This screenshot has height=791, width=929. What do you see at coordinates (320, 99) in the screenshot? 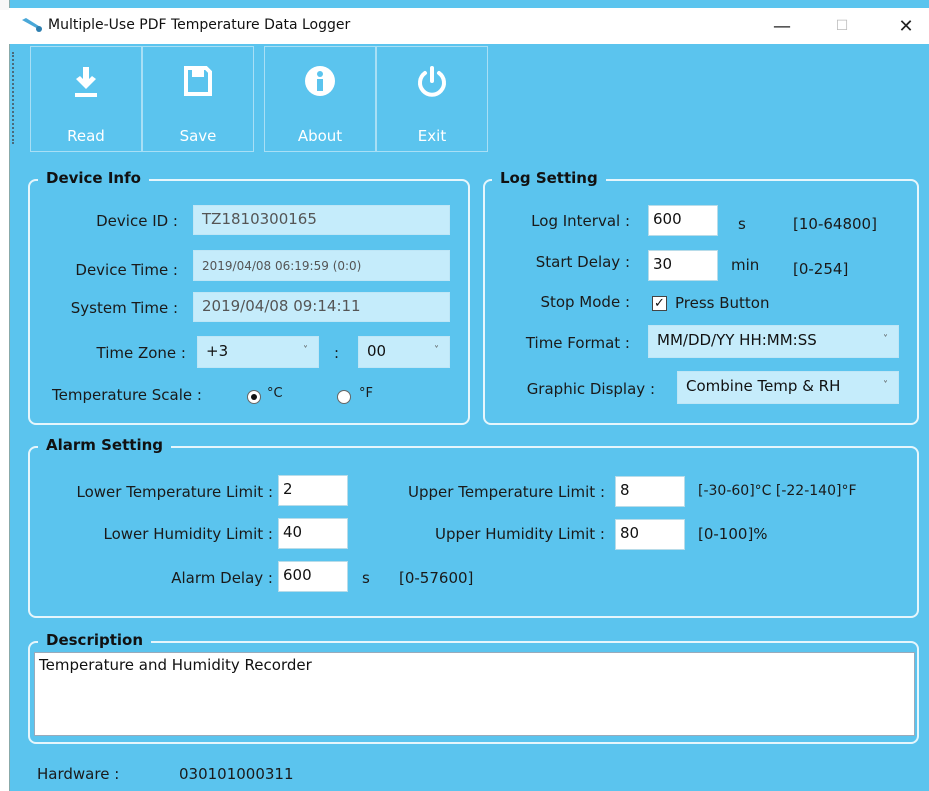
I see `about-button: About` at bounding box center [320, 99].